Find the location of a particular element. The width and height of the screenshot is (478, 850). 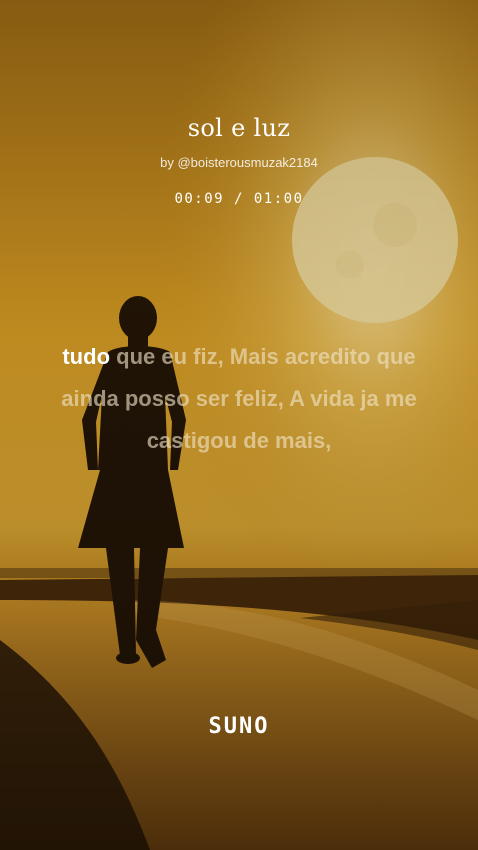

artist-byline: by @boisterousmuzak2184 is located at coordinates (239, 162).